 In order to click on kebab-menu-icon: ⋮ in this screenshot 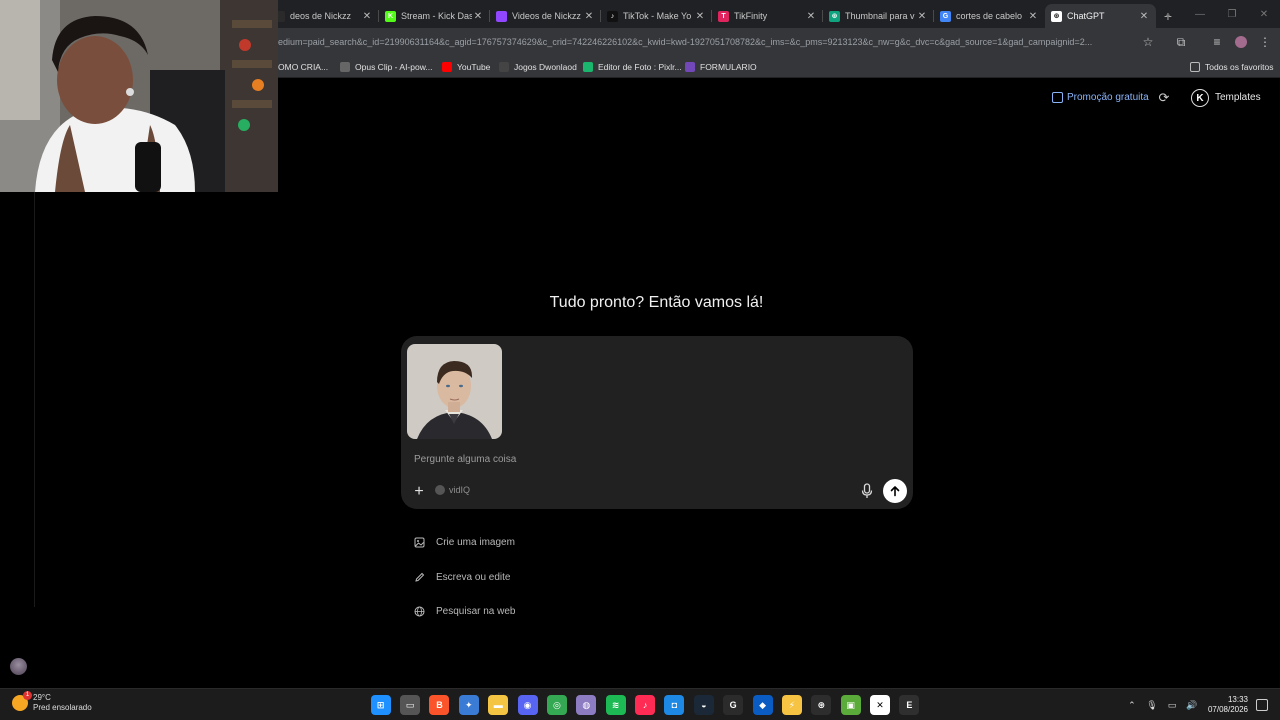, I will do `click(1265, 42)`.